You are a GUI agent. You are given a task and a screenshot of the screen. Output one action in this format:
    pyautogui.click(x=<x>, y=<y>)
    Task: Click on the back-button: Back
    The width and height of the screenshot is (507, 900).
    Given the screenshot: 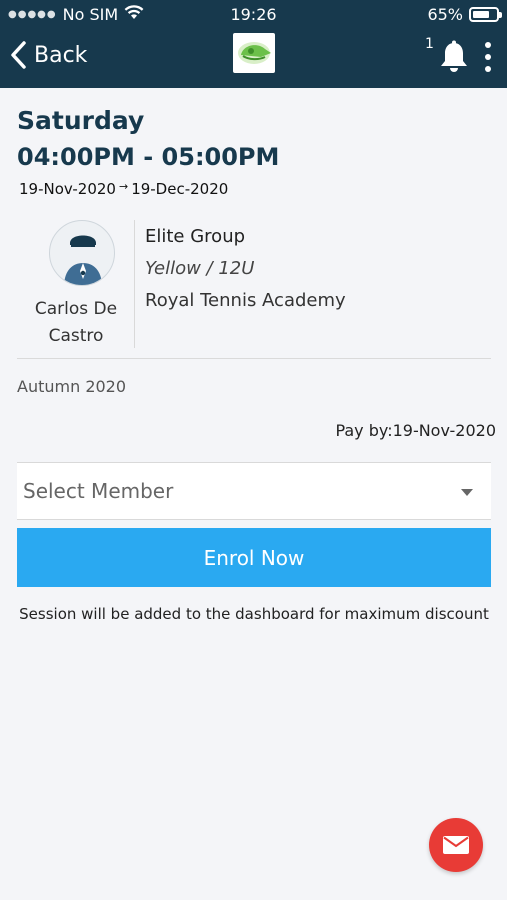 What is the action you would take?
    pyautogui.click(x=48, y=55)
    